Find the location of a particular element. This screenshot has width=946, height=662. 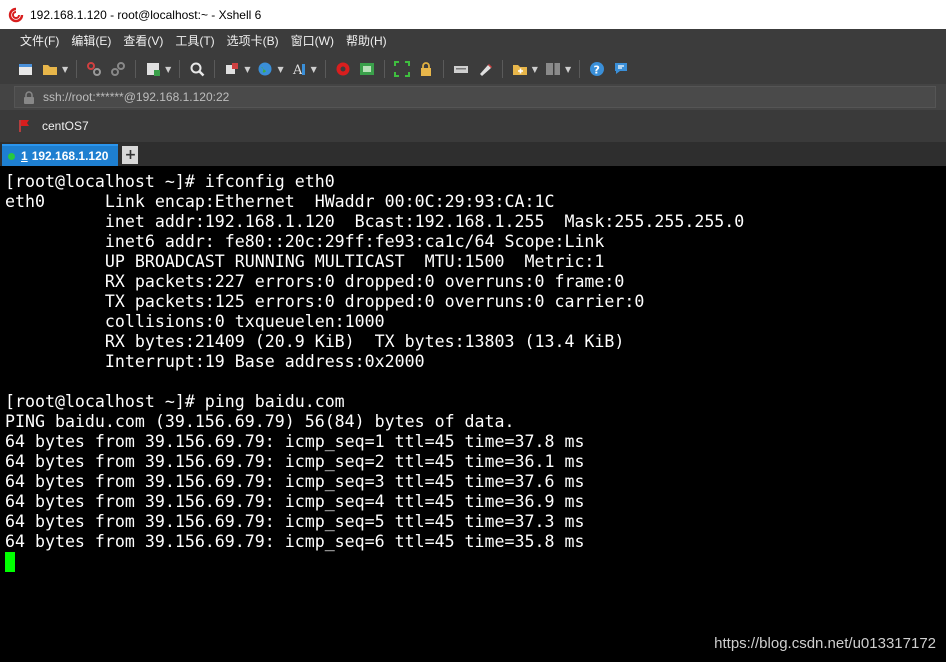

font-icon: A is located at coordinates (299, 69).